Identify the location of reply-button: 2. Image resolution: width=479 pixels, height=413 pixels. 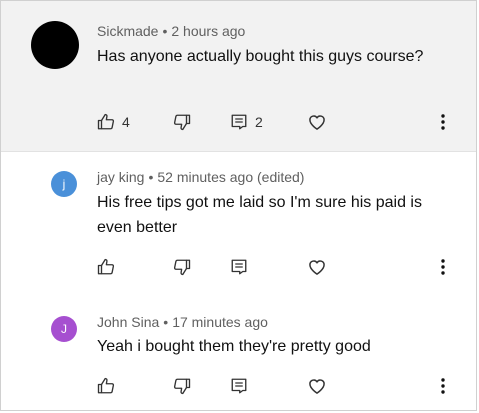
(246, 122).